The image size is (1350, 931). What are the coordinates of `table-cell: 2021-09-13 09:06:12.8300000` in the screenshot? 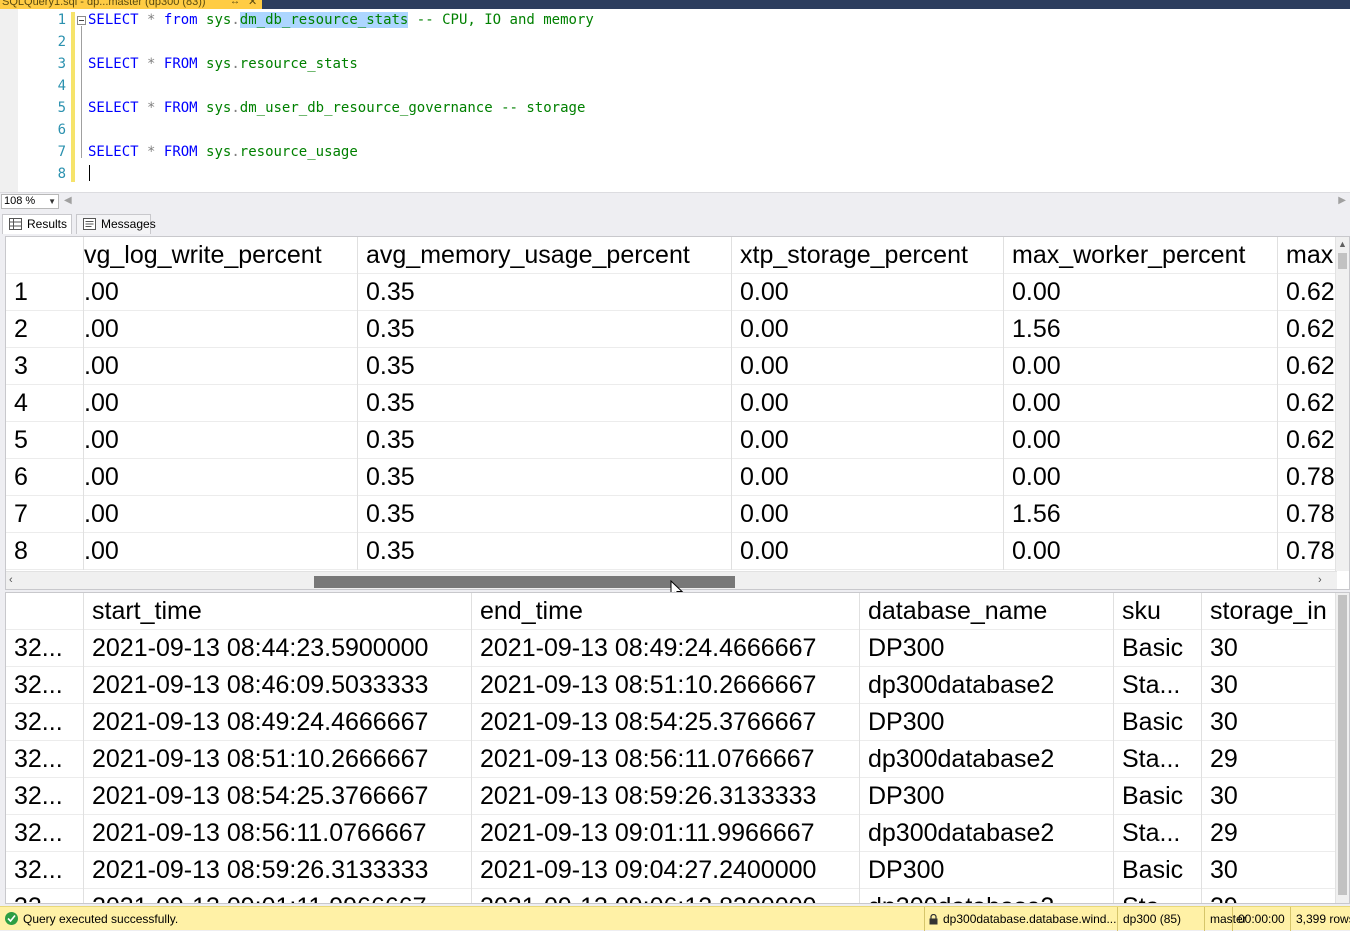 It's located at (666, 896).